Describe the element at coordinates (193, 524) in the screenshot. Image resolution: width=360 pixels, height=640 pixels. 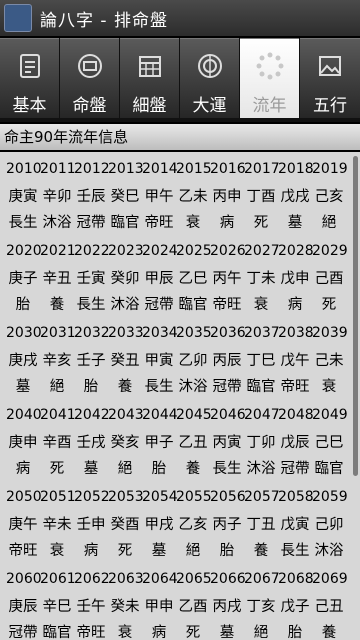
I see `ganzhi-cell: 乙亥` at that location.